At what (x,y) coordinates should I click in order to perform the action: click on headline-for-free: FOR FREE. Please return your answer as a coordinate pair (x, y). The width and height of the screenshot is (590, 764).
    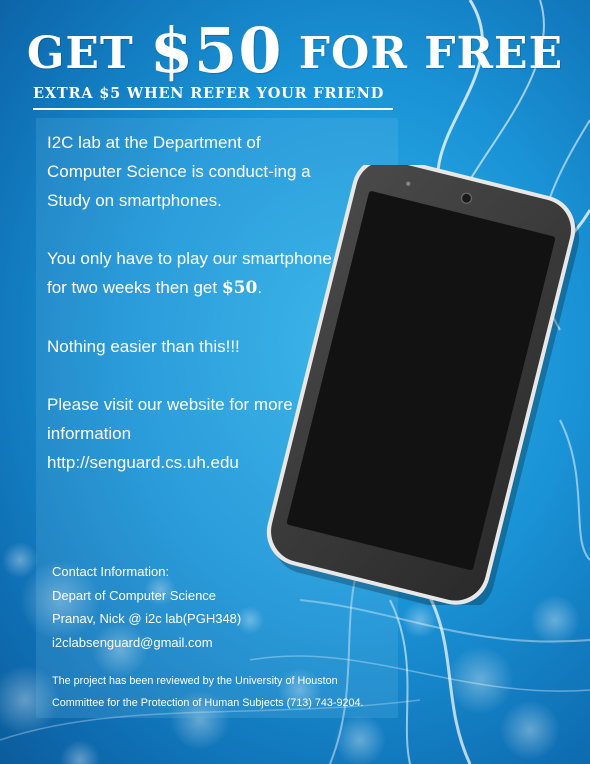
    Looking at the image, I should click on (423, 53).